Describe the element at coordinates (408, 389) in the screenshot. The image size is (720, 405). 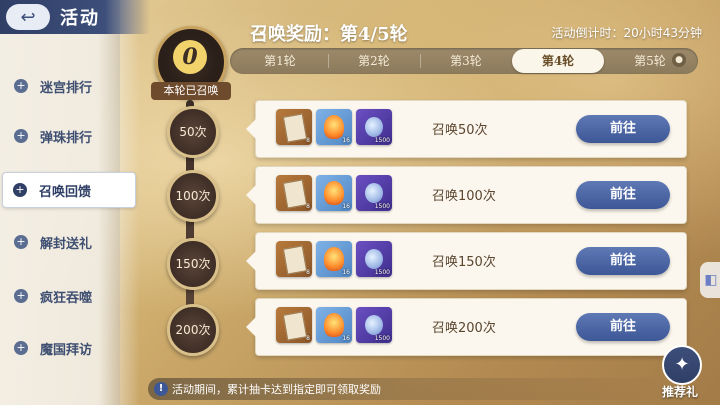
I see `footer-tip: ! 活动期间，累计抽卡达到指定即可领取奖励` at that location.